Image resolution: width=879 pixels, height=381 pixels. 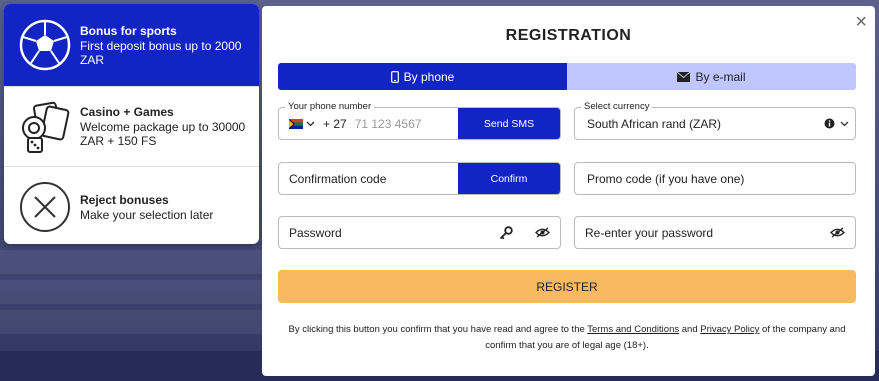 I want to click on bonus-option-text: Reject bonuses Make your selection later, so click(x=146, y=207).